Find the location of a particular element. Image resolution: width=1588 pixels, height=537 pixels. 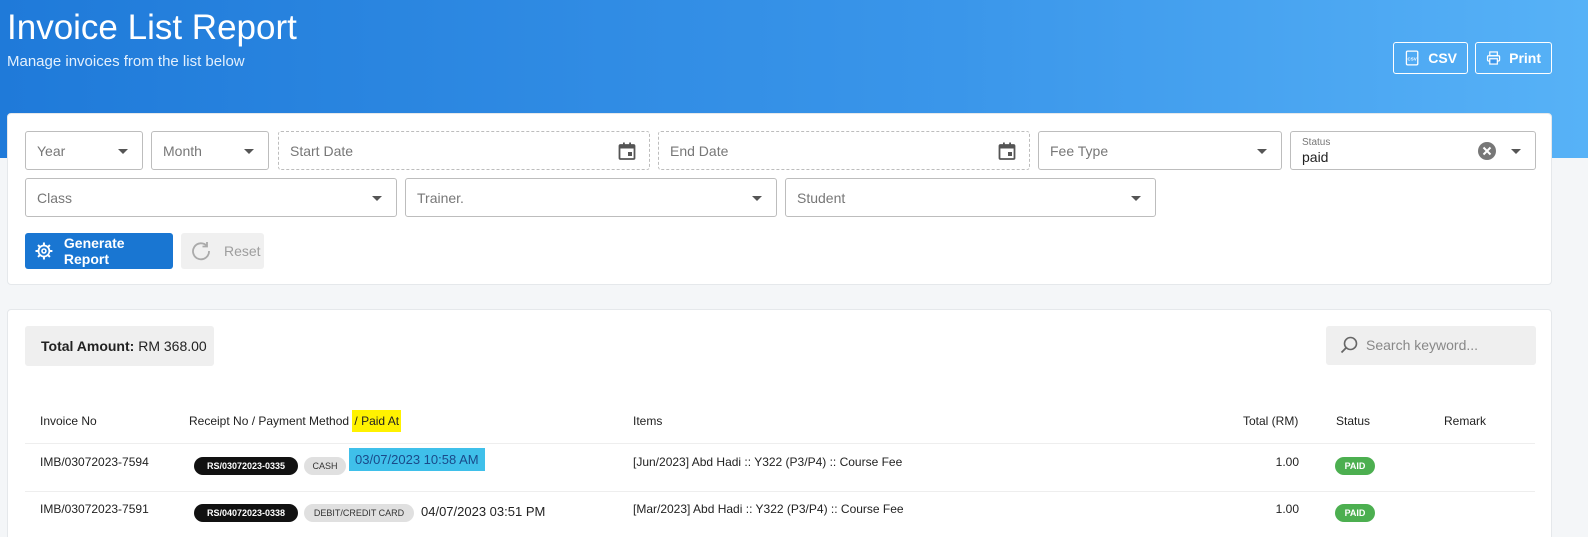

svg-text: CSV is located at coordinates (1412, 58).